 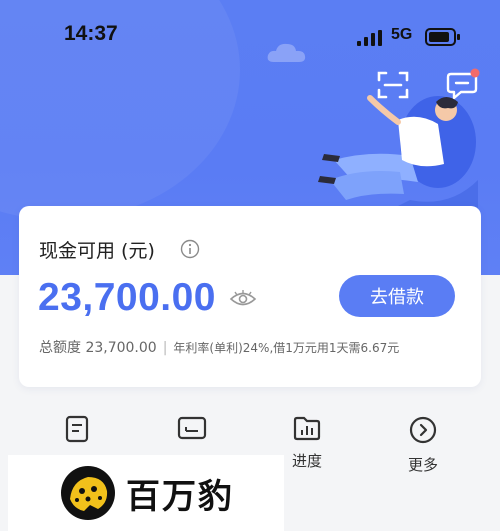 What do you see at coordinates (423, 450) in the screenshot?
I see `menu-item-more: 更多` at bounding box center [423, 450].